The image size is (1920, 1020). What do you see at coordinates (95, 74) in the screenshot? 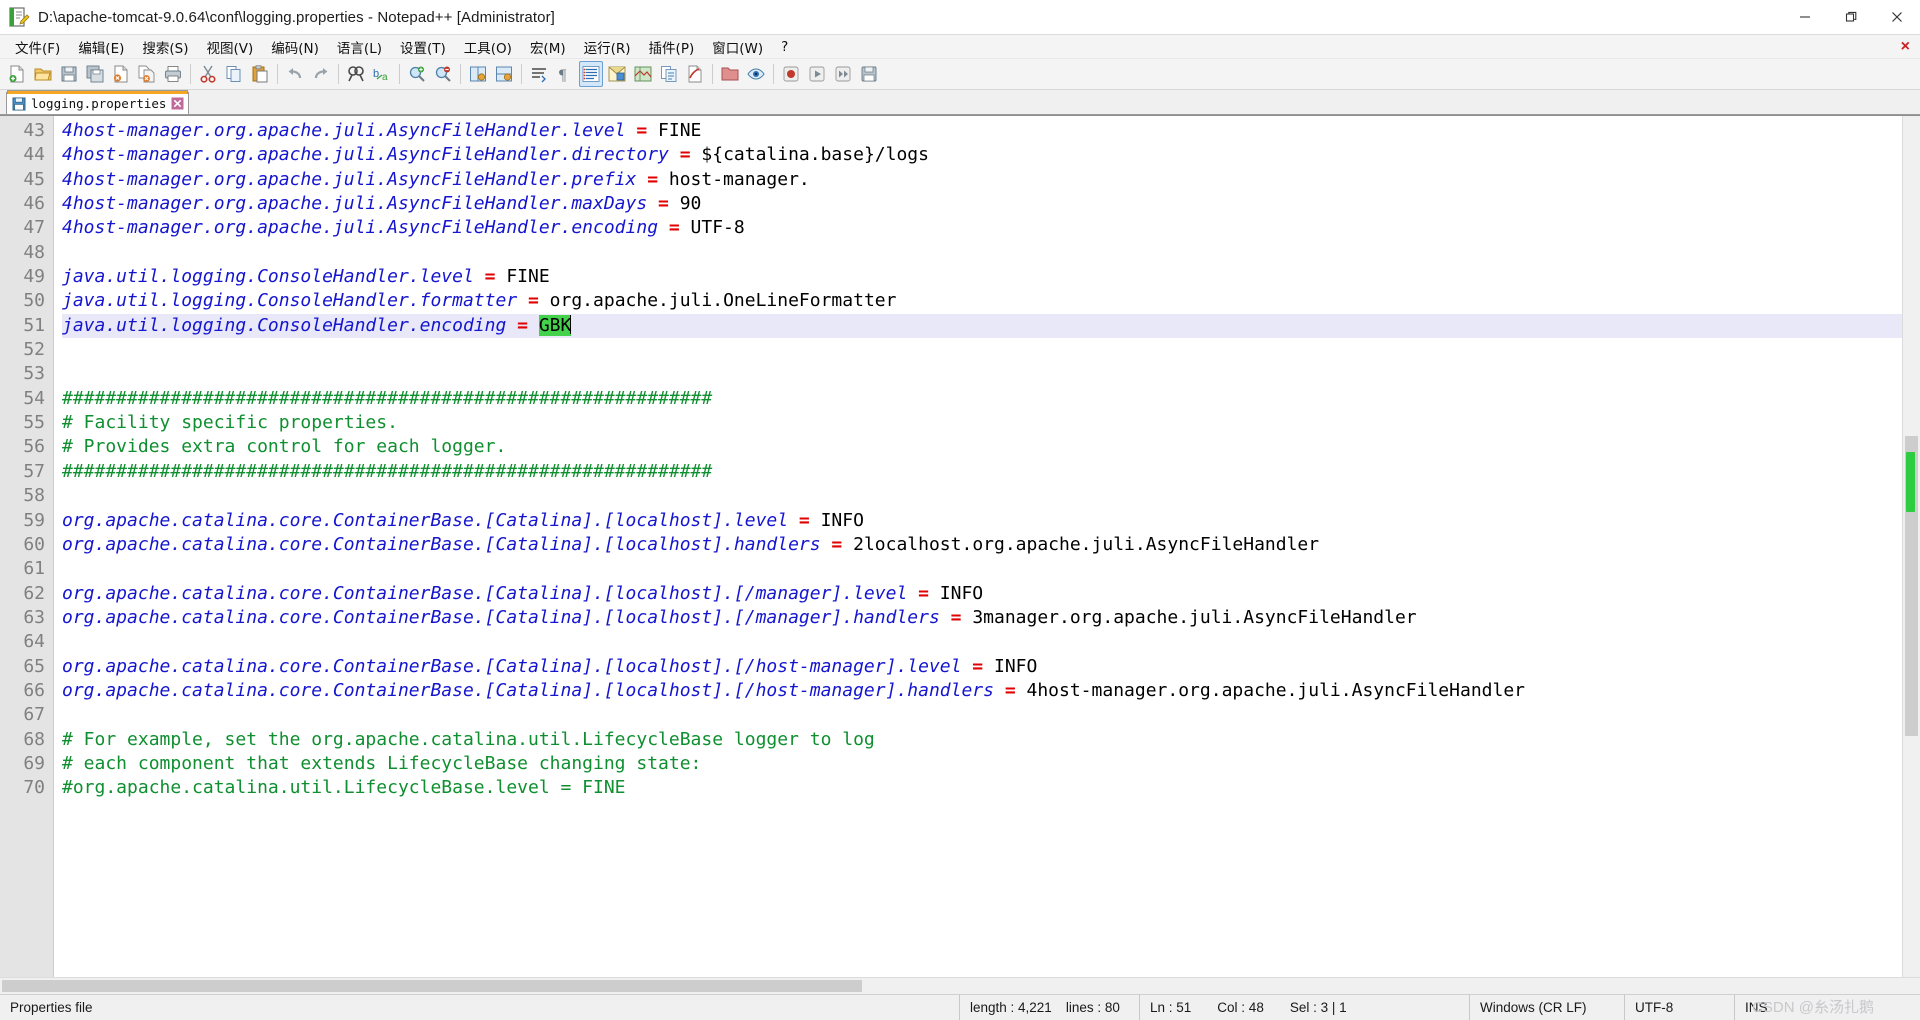
I see `save-all-icon` at bounding box center [95, 74].